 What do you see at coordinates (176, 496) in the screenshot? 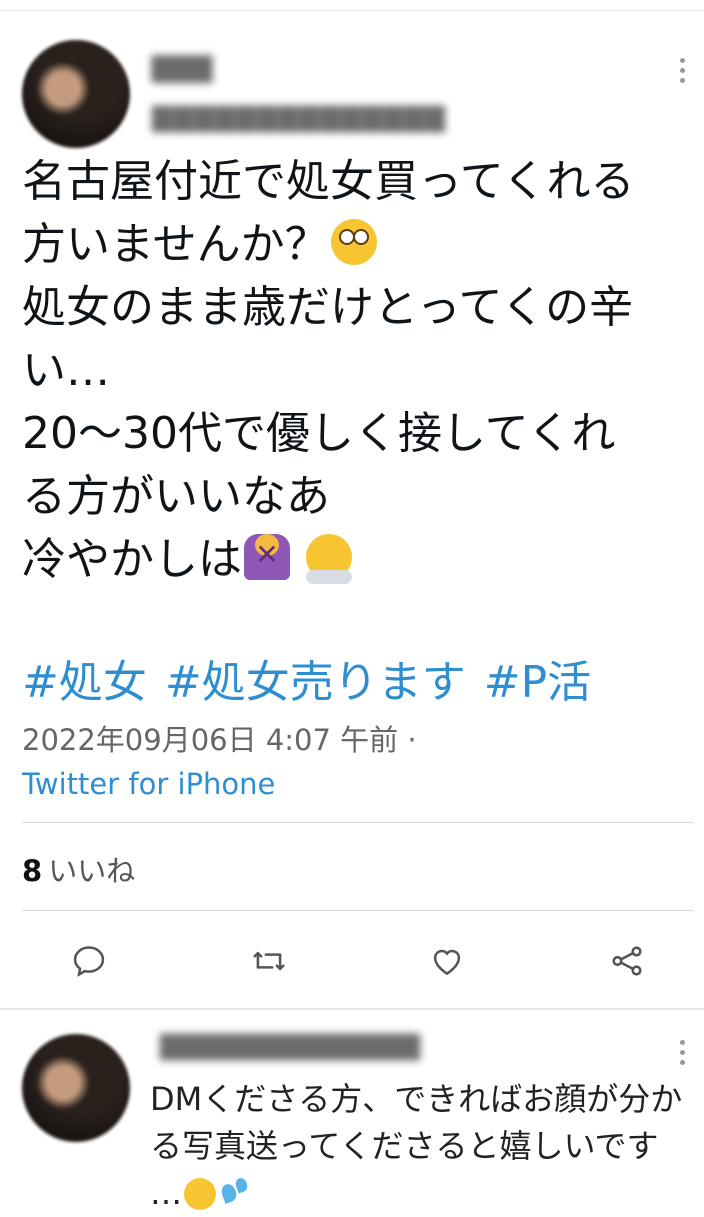
I see `tweet-line: る方がいいなあ` at bounding box center [176, 496].